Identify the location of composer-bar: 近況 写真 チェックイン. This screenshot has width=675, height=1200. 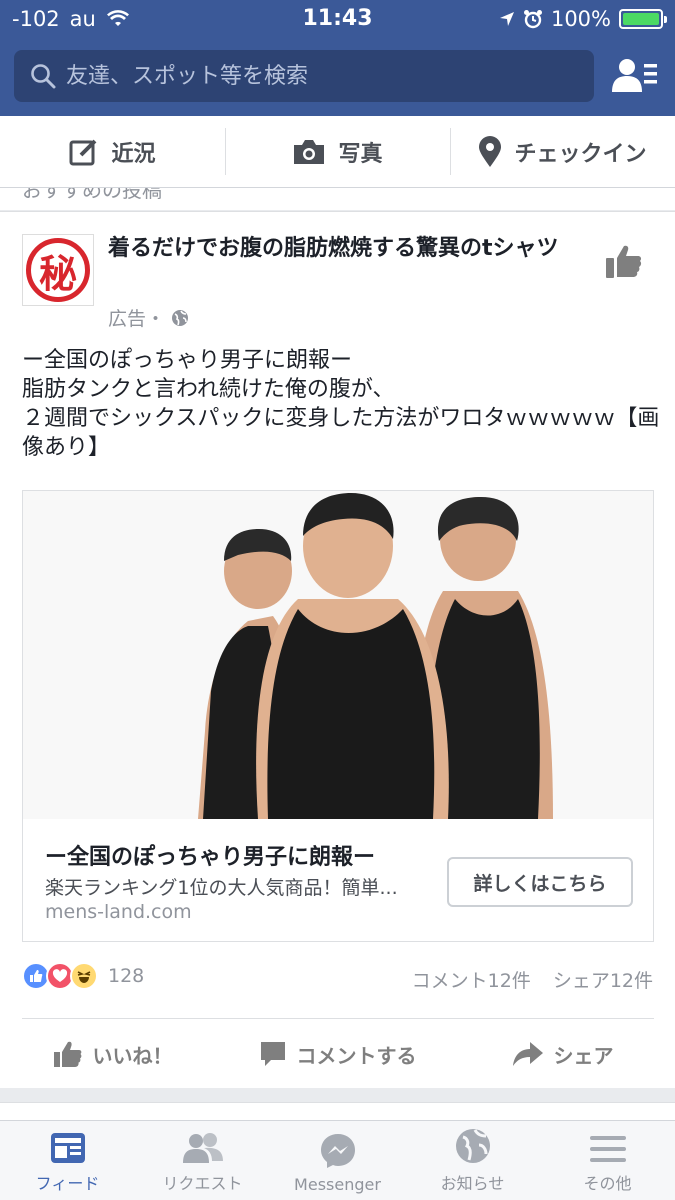
(337, 152).